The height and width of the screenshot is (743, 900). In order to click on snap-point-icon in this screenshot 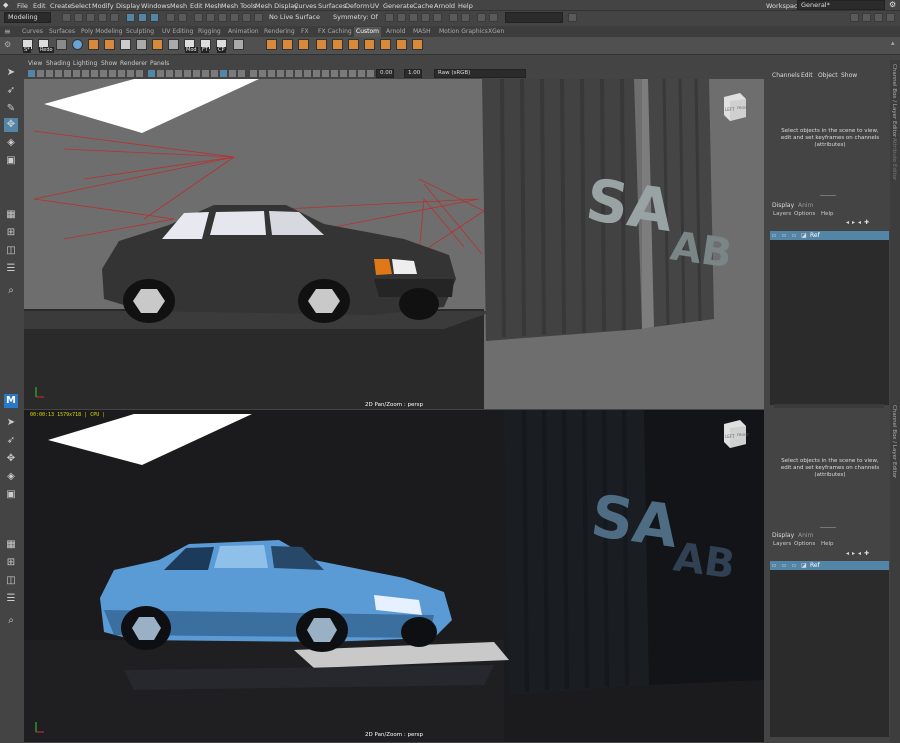, I will do `click(222, 17)`.